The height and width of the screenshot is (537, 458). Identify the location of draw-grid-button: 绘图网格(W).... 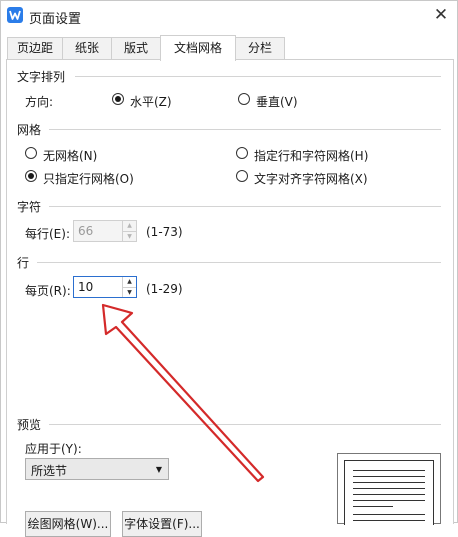
(68, 524).